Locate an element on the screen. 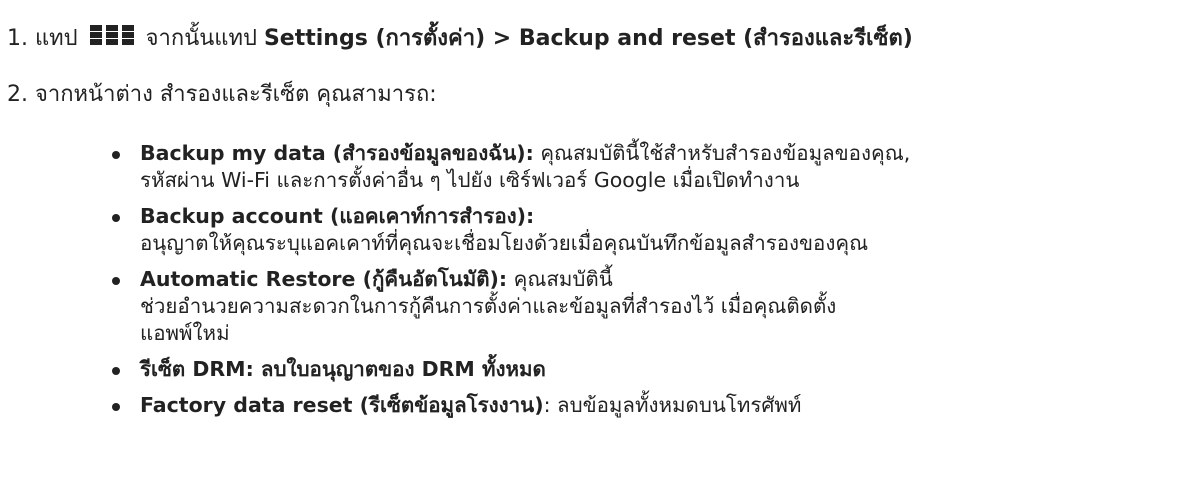  option-reset-drm: รีเซ็ต DRM: ลบใบอนุญาตของ DRM ทั้งหมด is located at coordinates (647, 369).